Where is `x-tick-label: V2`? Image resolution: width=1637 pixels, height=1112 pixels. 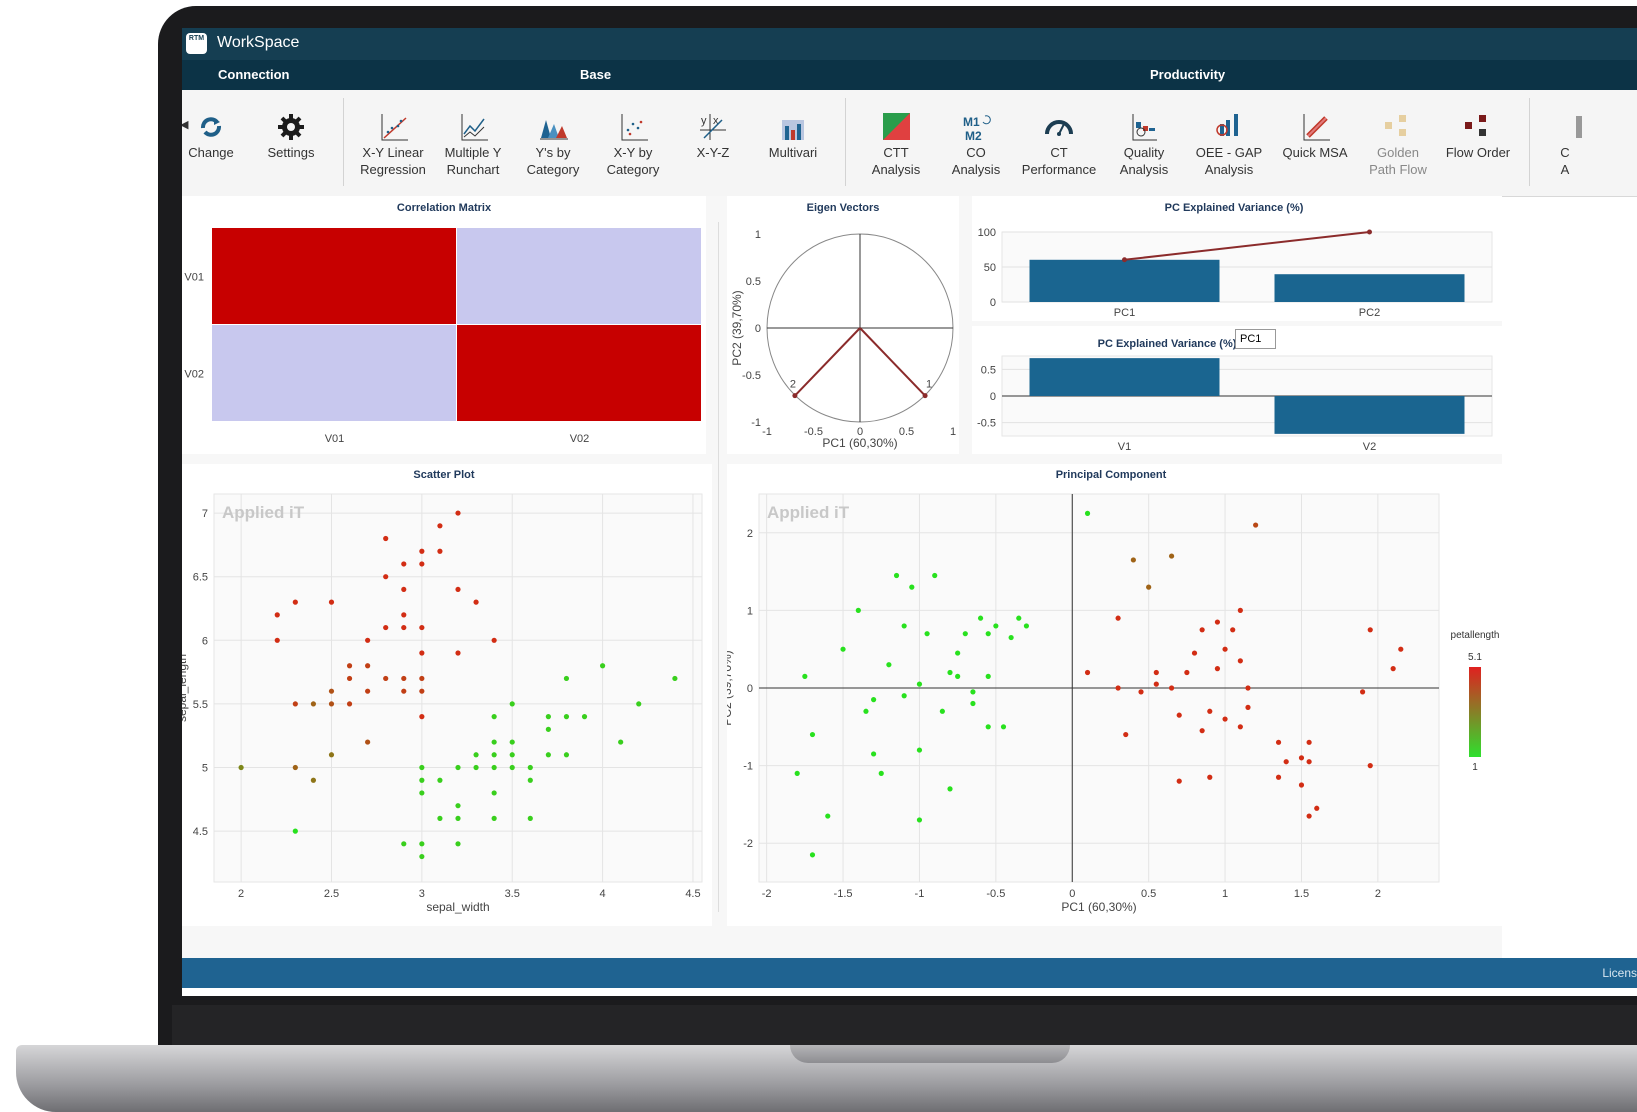
x-tick-label: V2 is located at coordinates (1369, 447).